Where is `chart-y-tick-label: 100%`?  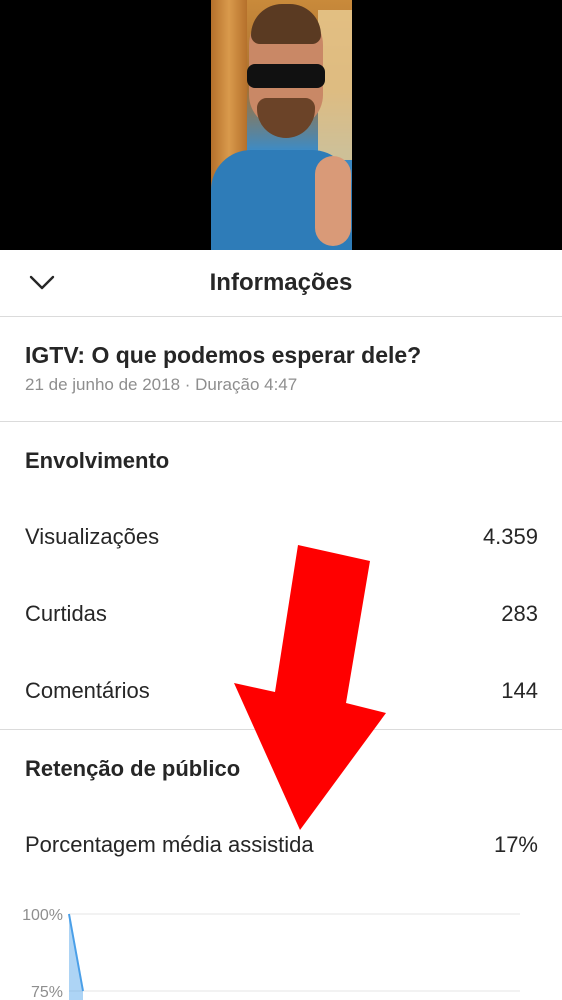
chart-y-tick-label: 100% is located at coordinates (42, 915).